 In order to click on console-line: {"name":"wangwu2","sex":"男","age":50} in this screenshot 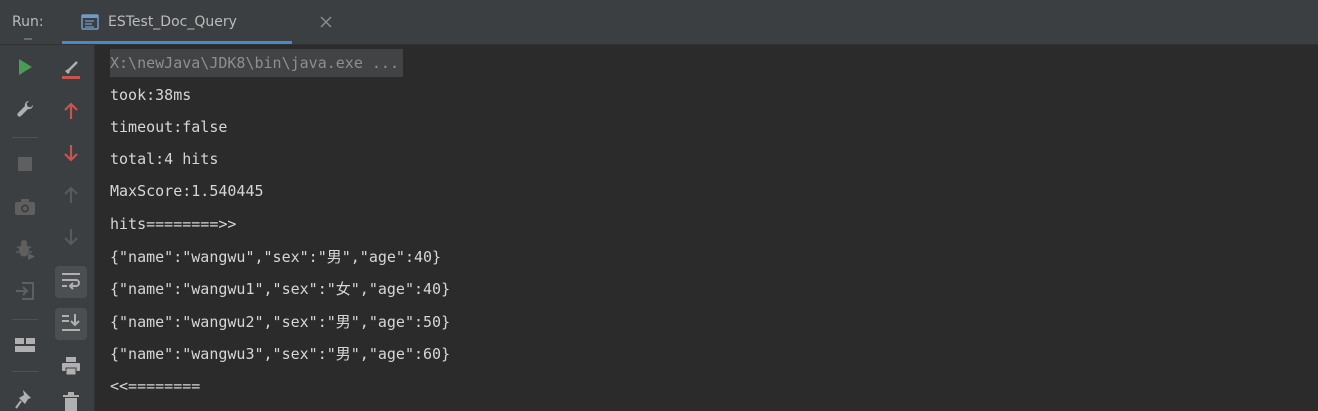, I will do `click(280, 322)`.